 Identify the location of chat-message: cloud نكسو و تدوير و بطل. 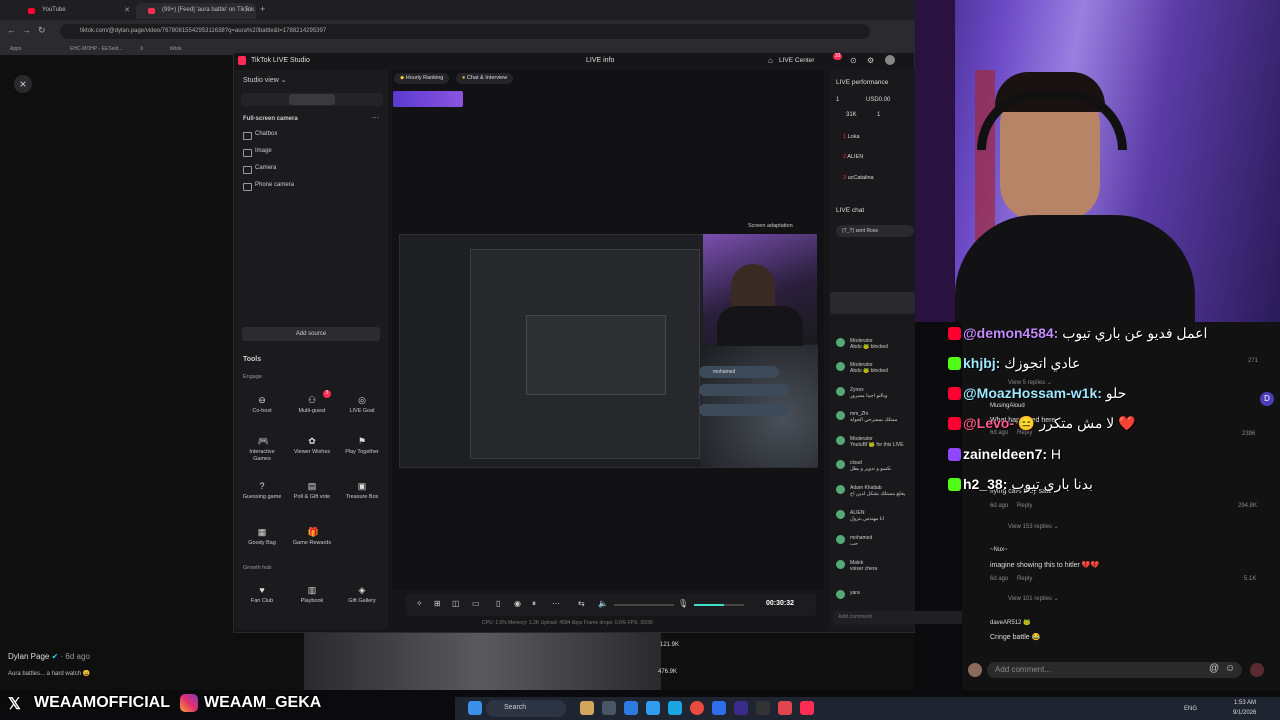
(891, 466).